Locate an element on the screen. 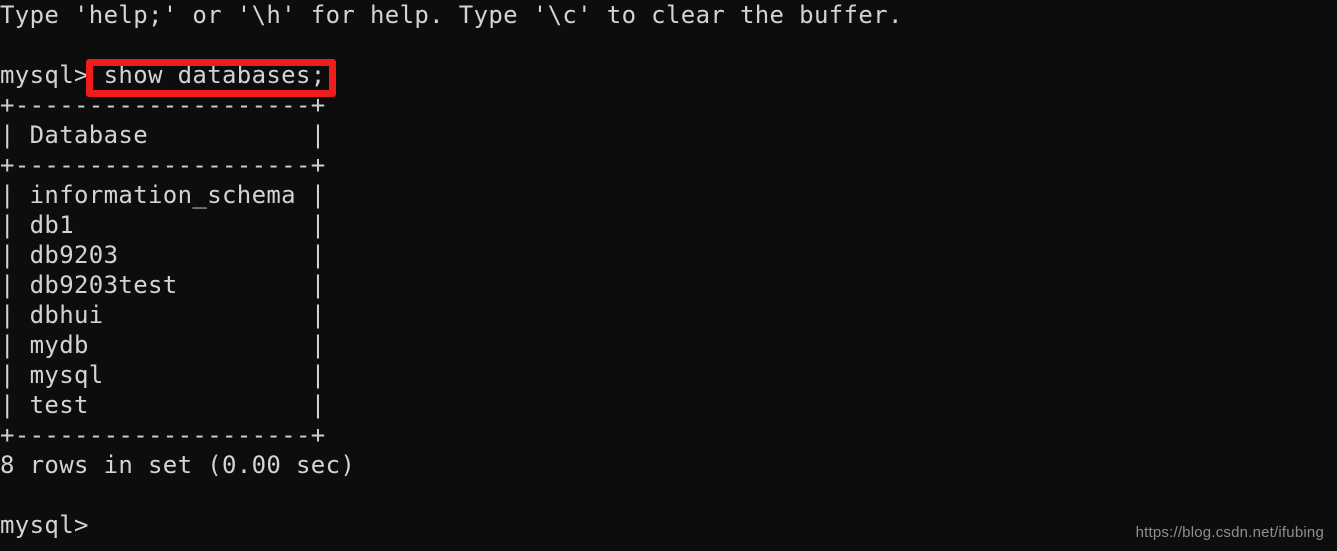  table-row: | information_schema | is located at coordinates (163, 195).